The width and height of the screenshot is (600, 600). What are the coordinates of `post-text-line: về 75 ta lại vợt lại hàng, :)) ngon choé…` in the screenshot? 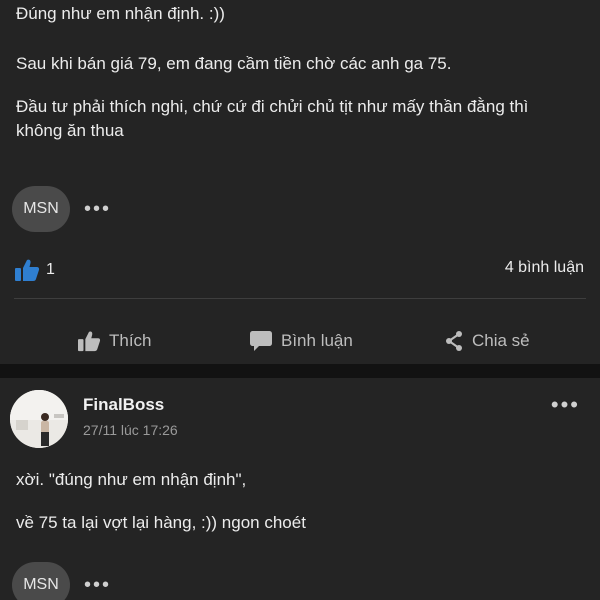 It's located at (161, 522).